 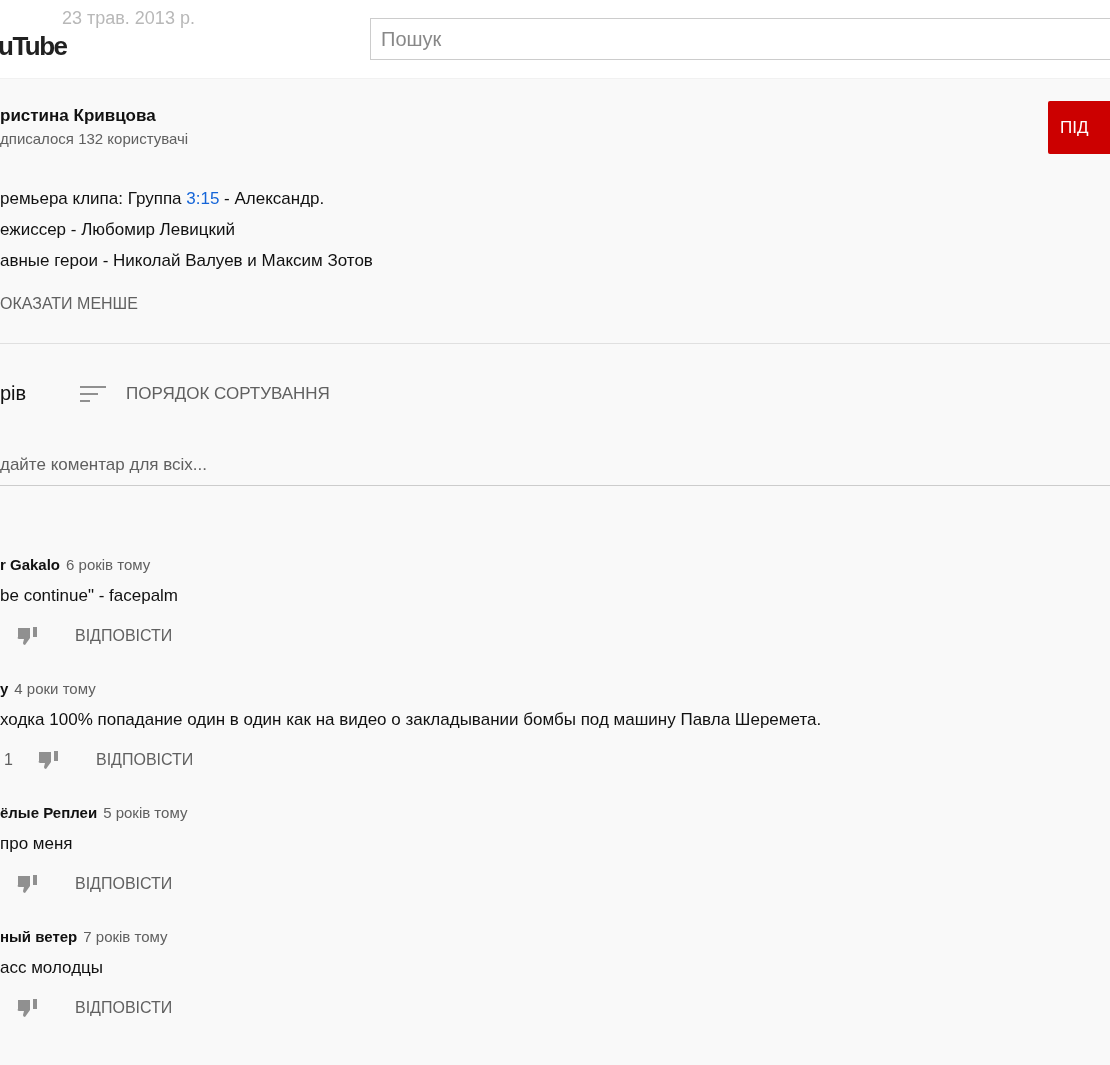 What do you see at coordinates (163, 198) in the screenshot?
I see `description-line: ремьера клипа: Группа 3:15 - Александр.` at bounding box center [163, 198].